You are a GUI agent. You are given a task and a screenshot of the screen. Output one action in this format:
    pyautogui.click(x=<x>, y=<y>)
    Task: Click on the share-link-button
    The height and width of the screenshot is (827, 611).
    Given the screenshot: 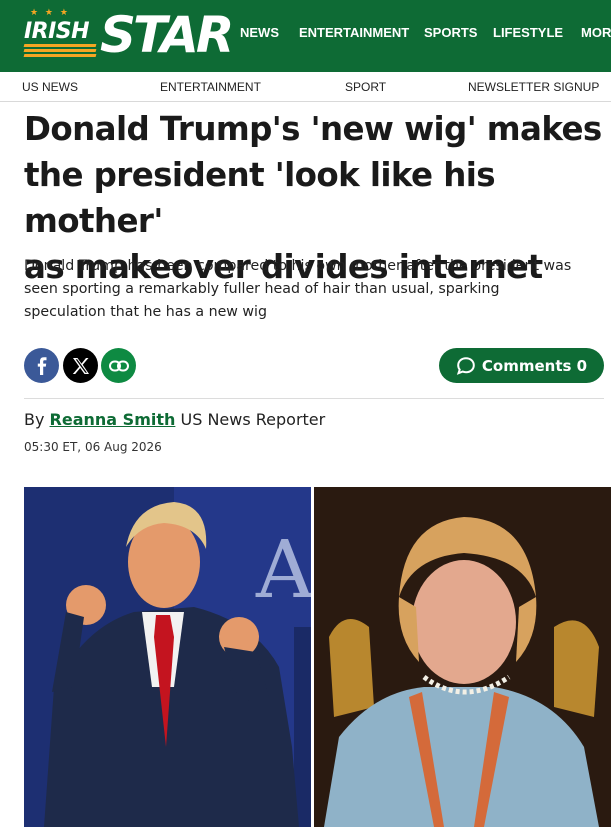 What is the action you would take?
    pyautogui.click(x=118, y=365)
    